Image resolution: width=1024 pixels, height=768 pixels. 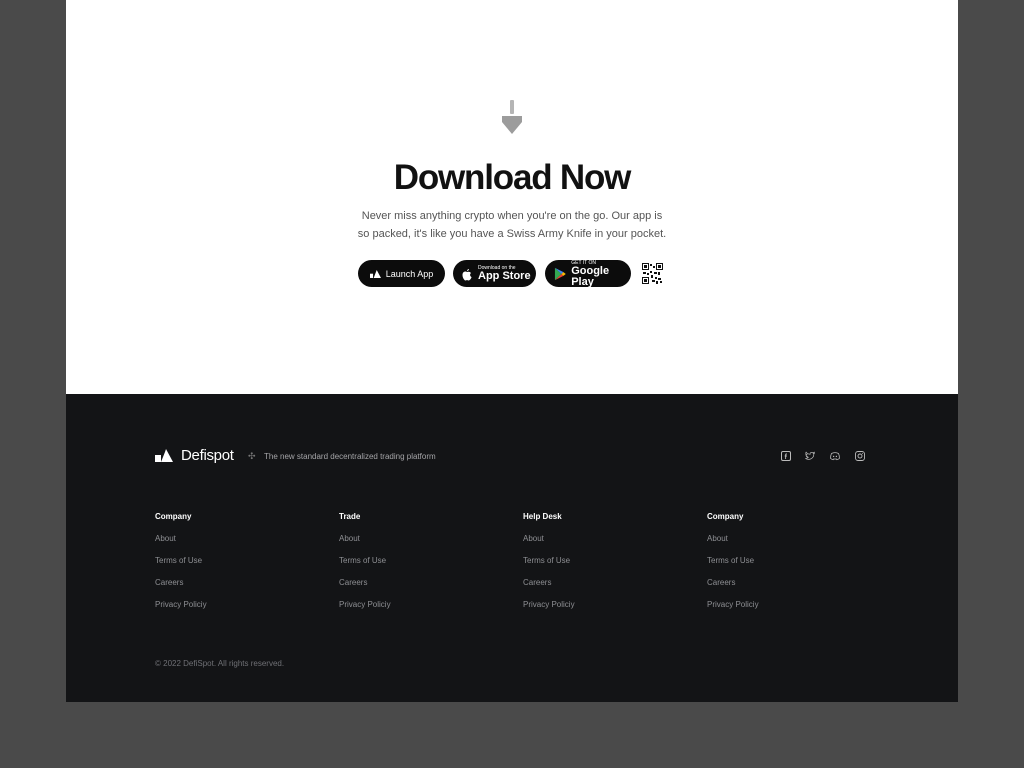 What do you see at coordinates (512, 177) in the screenshot?
I see `page-title: Download Now` at bounding box center [512, 177].